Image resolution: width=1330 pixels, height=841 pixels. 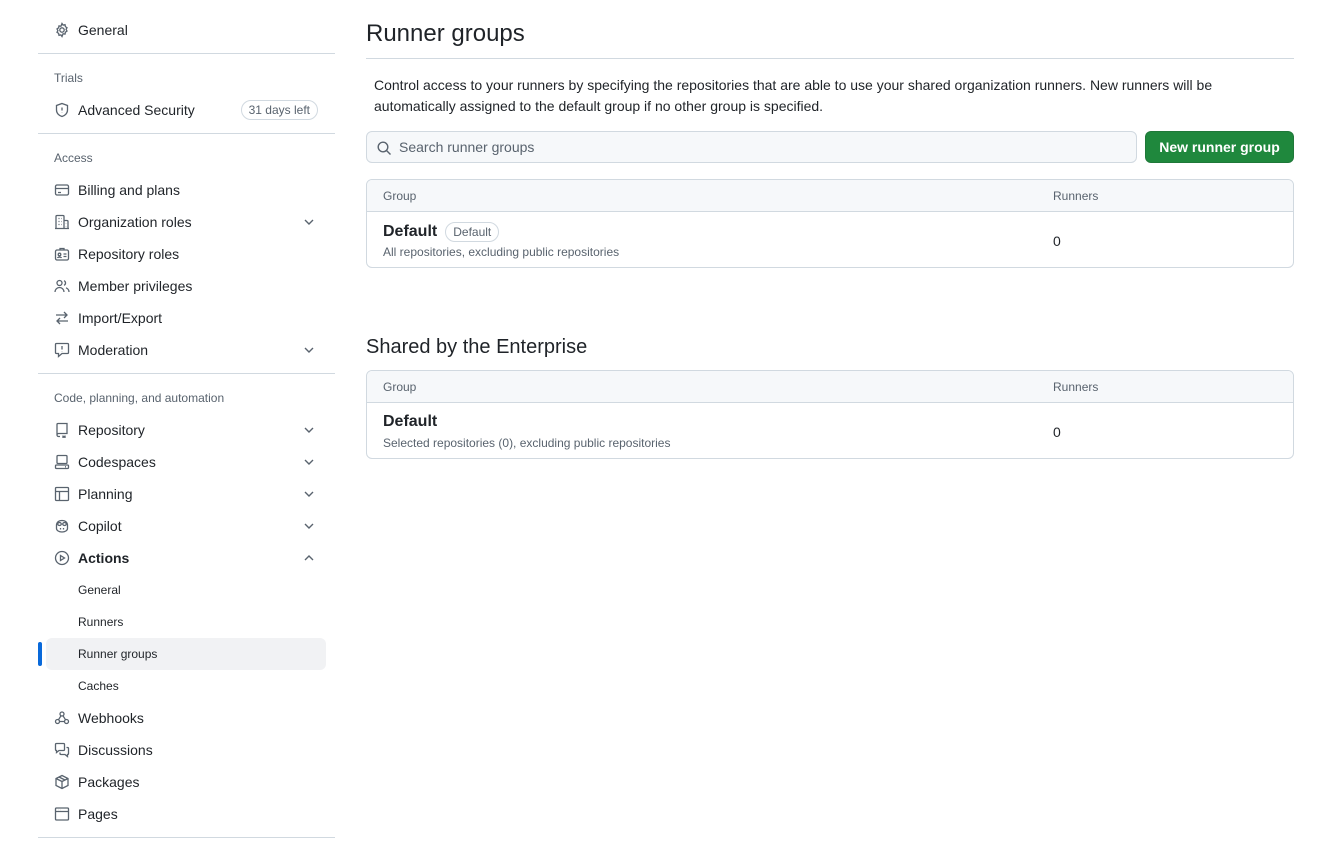 I want to click on sidebar-subitem-runners: Runners, so click(x=186, y=622).